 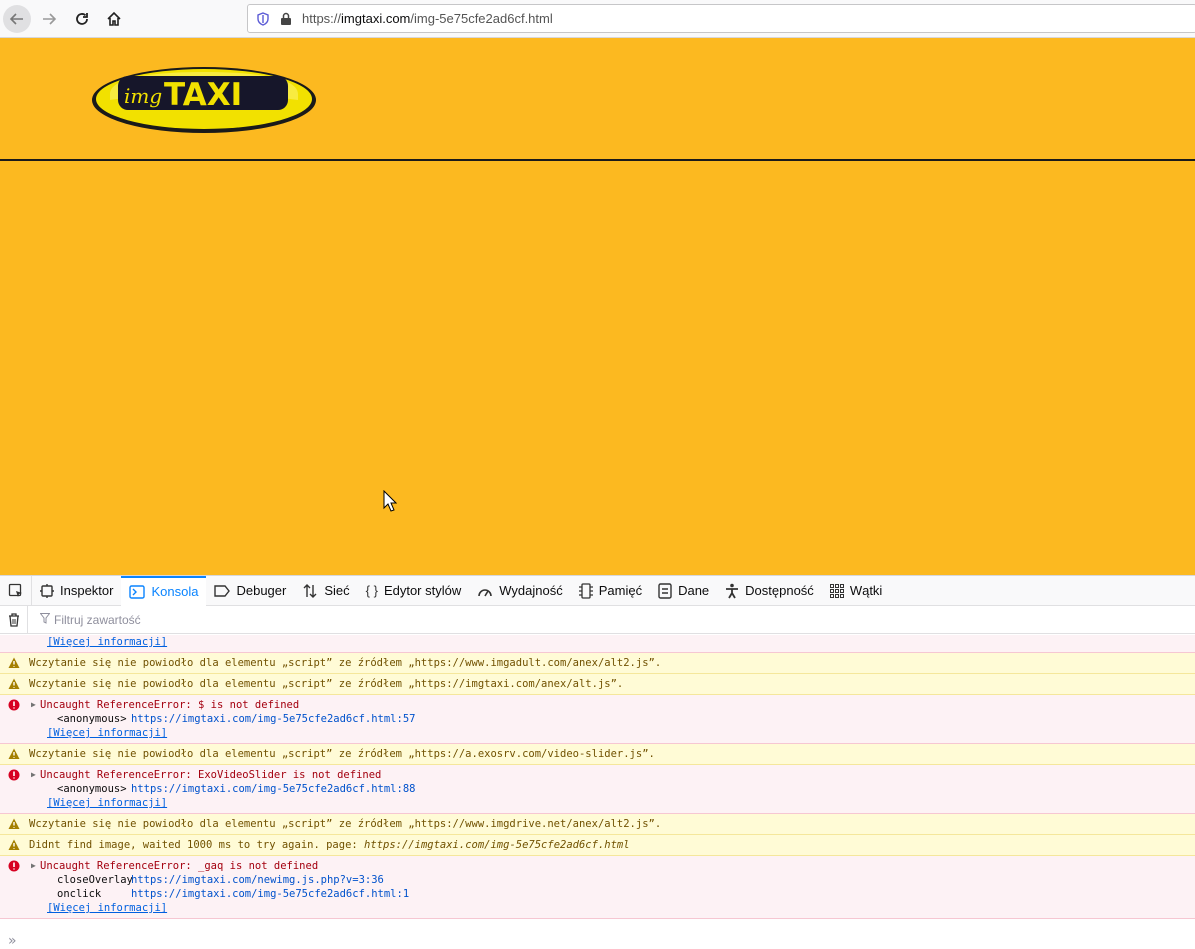 I want to click on console-input: », so click(x=597, y=940).